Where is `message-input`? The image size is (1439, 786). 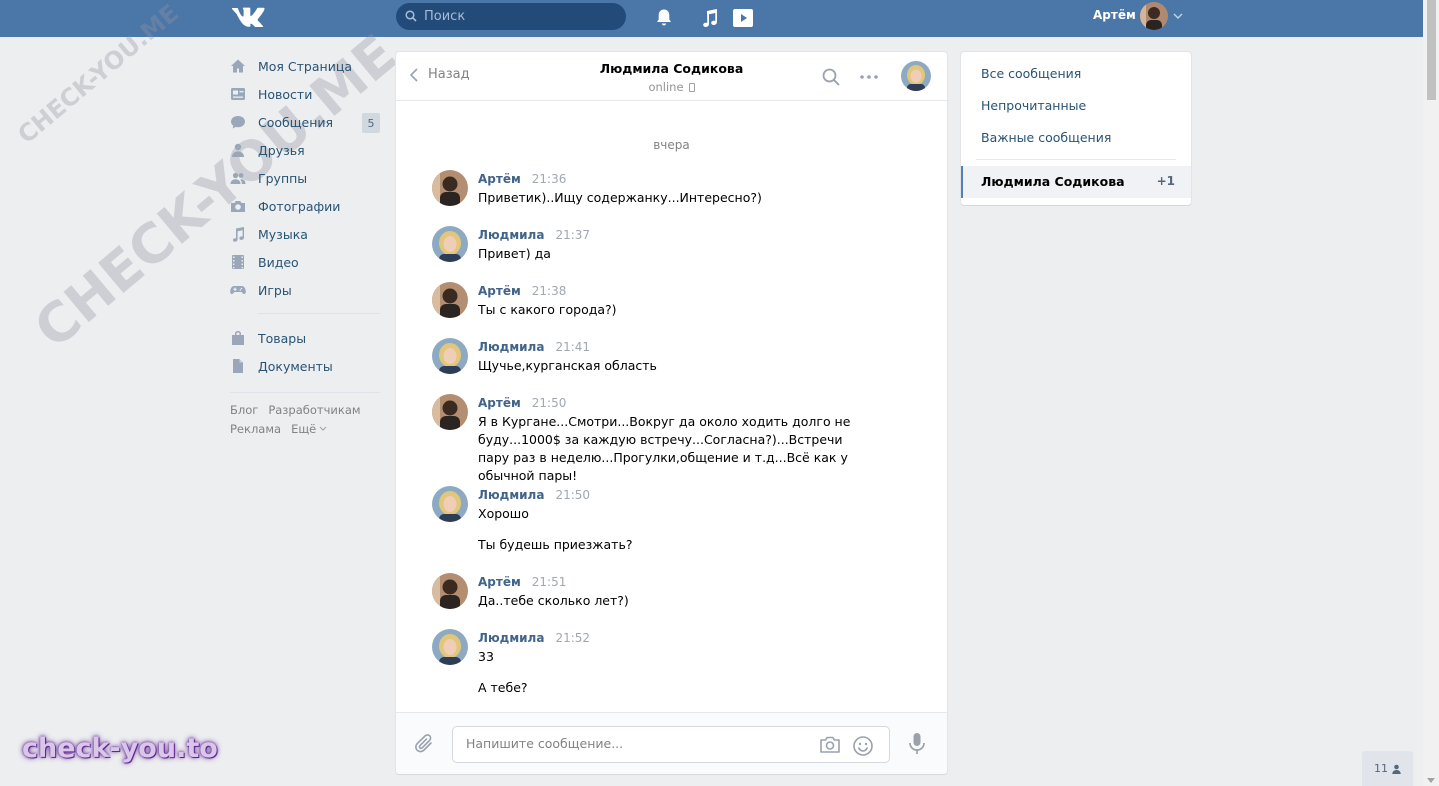 message-input is located at coordinates (636, 743).